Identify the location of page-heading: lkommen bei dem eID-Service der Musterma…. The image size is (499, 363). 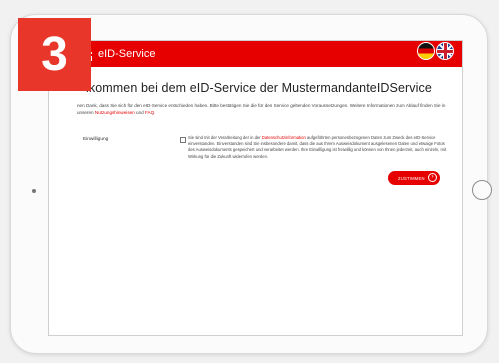
(259, 88).